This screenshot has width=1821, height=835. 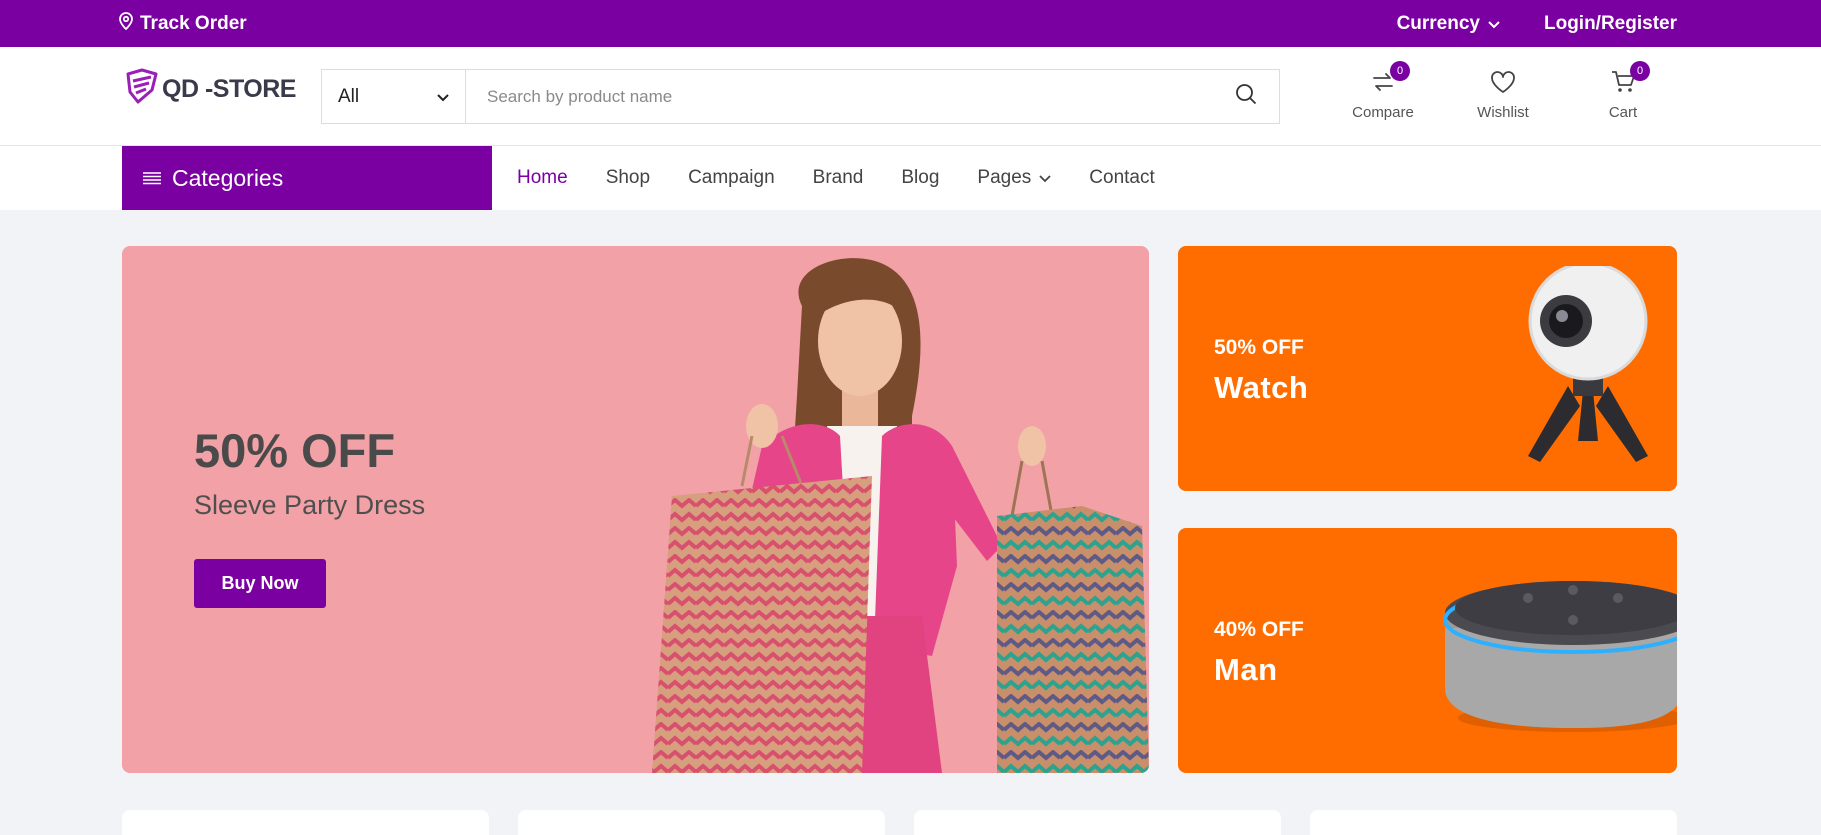 I want to click on search-icon, so click(x=1246, y=96).